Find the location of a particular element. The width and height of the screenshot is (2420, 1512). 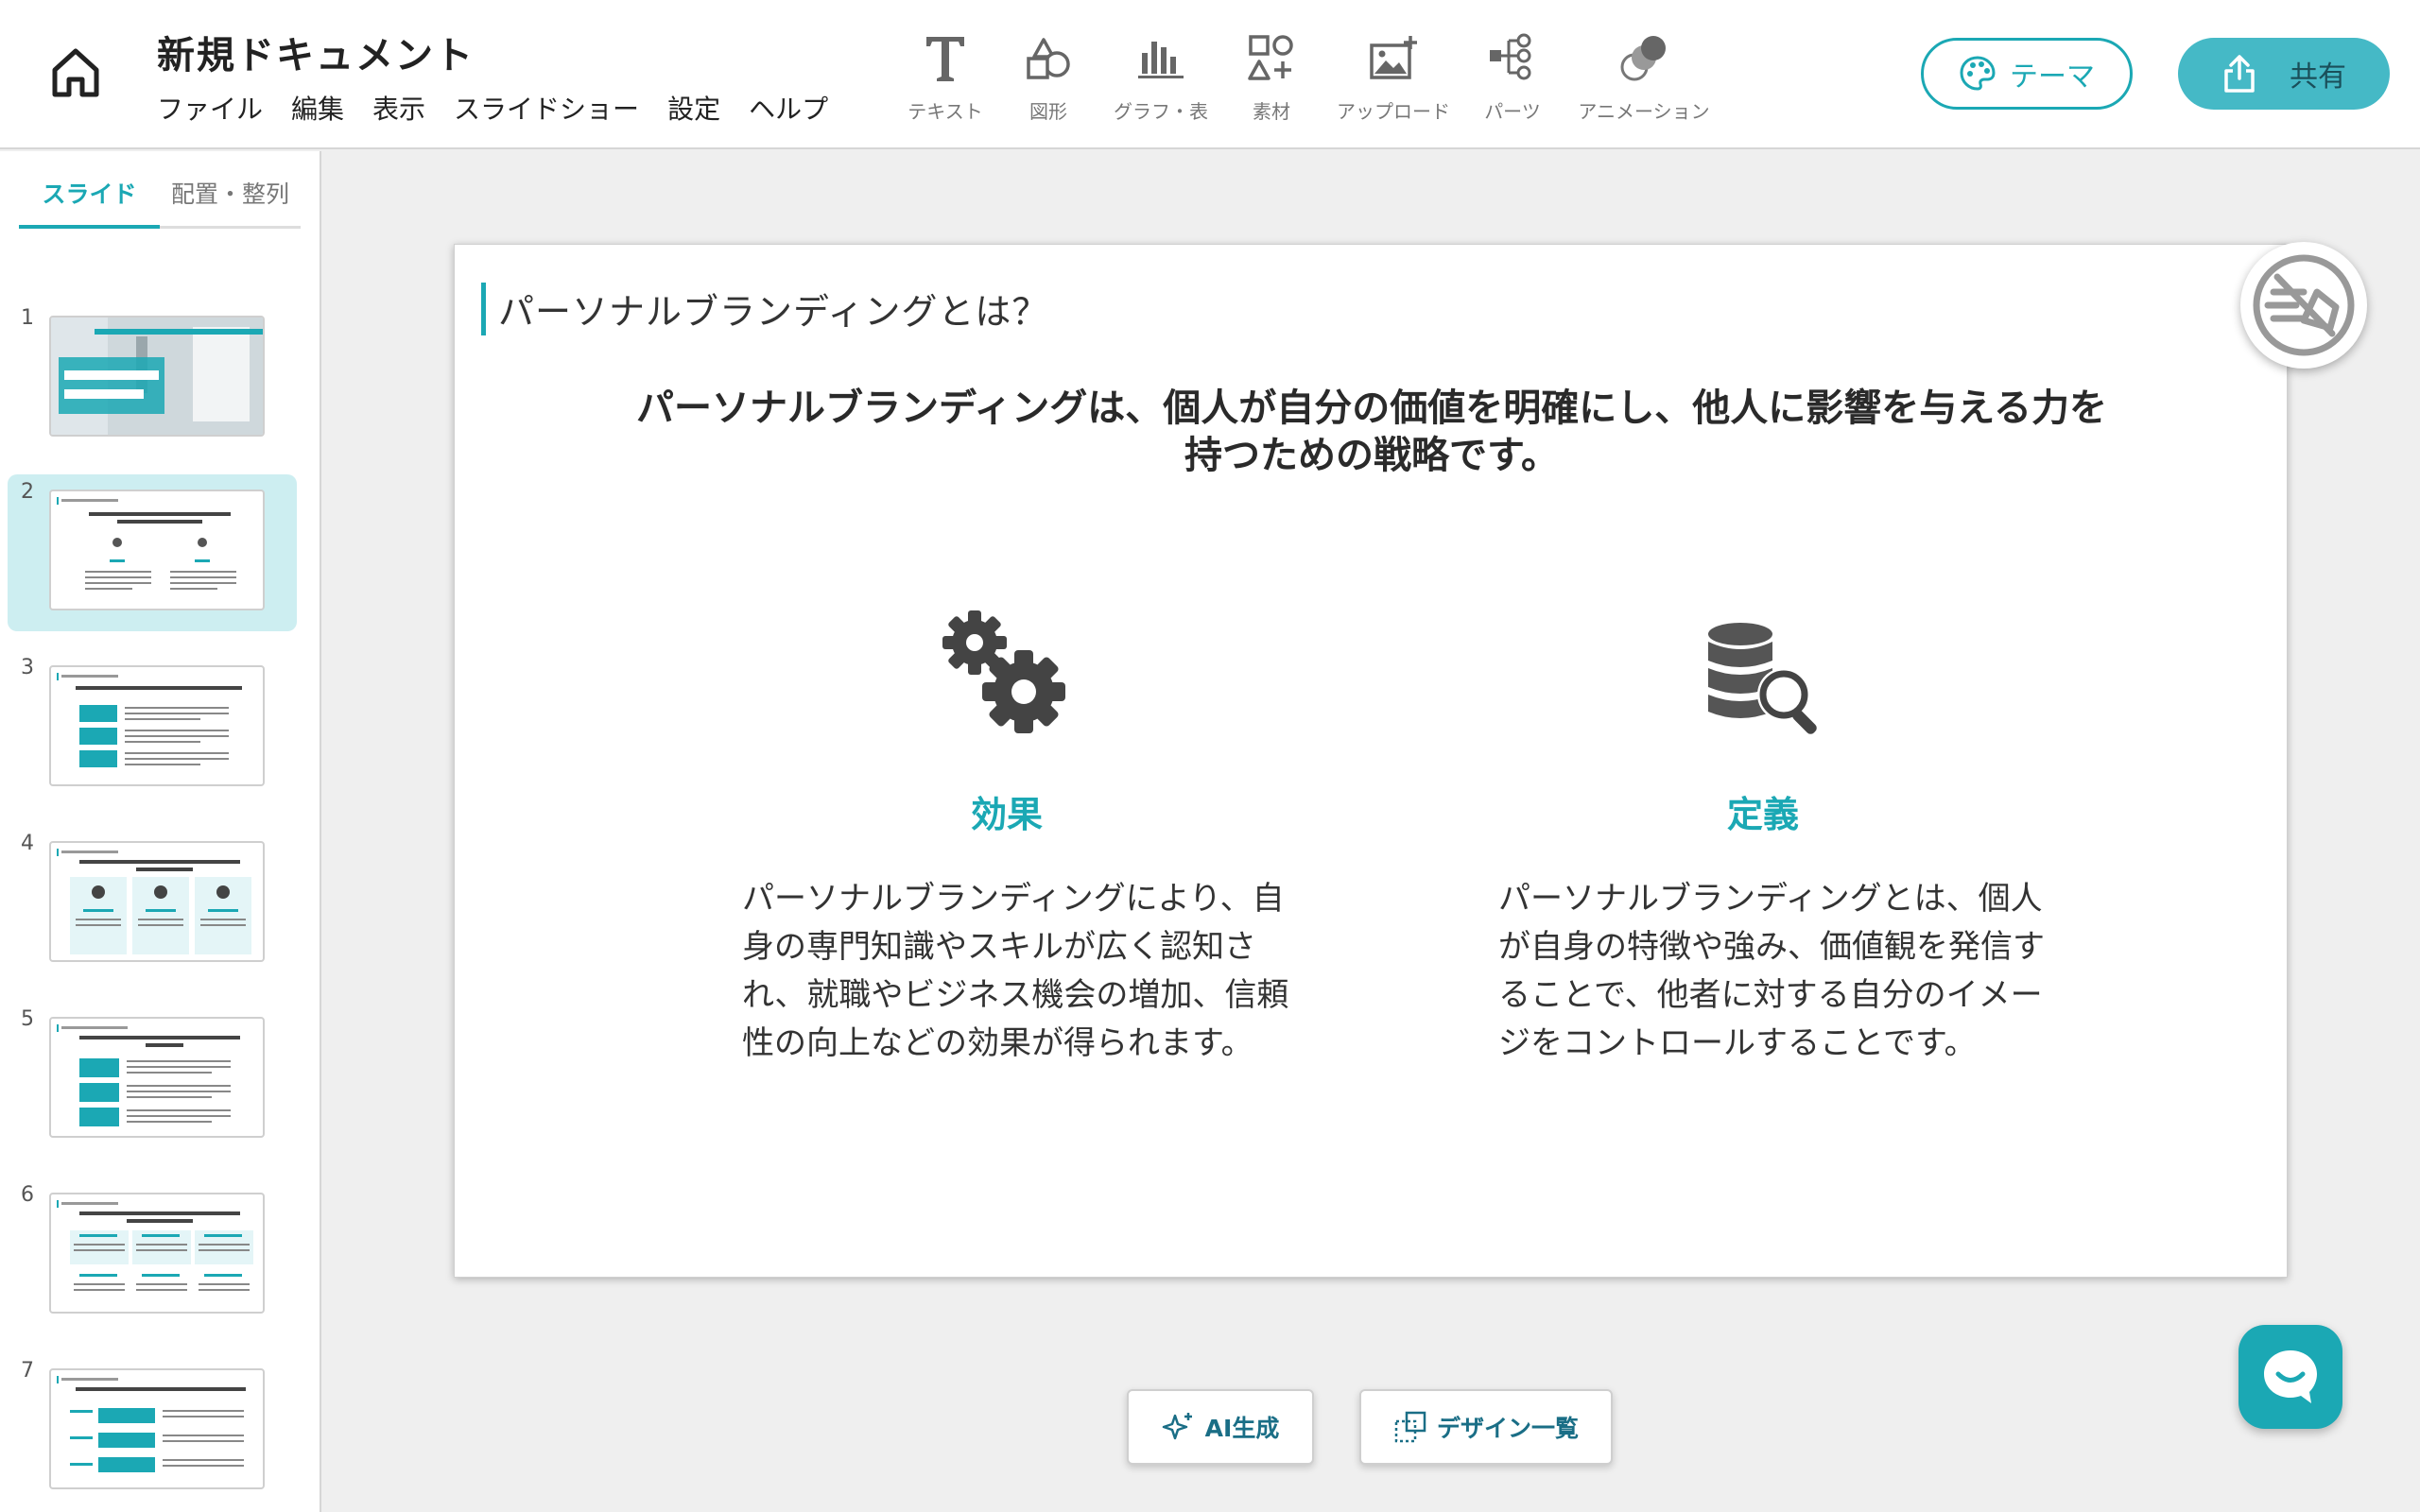

menu-edit: 編集 is located at coordinates (318, 108).